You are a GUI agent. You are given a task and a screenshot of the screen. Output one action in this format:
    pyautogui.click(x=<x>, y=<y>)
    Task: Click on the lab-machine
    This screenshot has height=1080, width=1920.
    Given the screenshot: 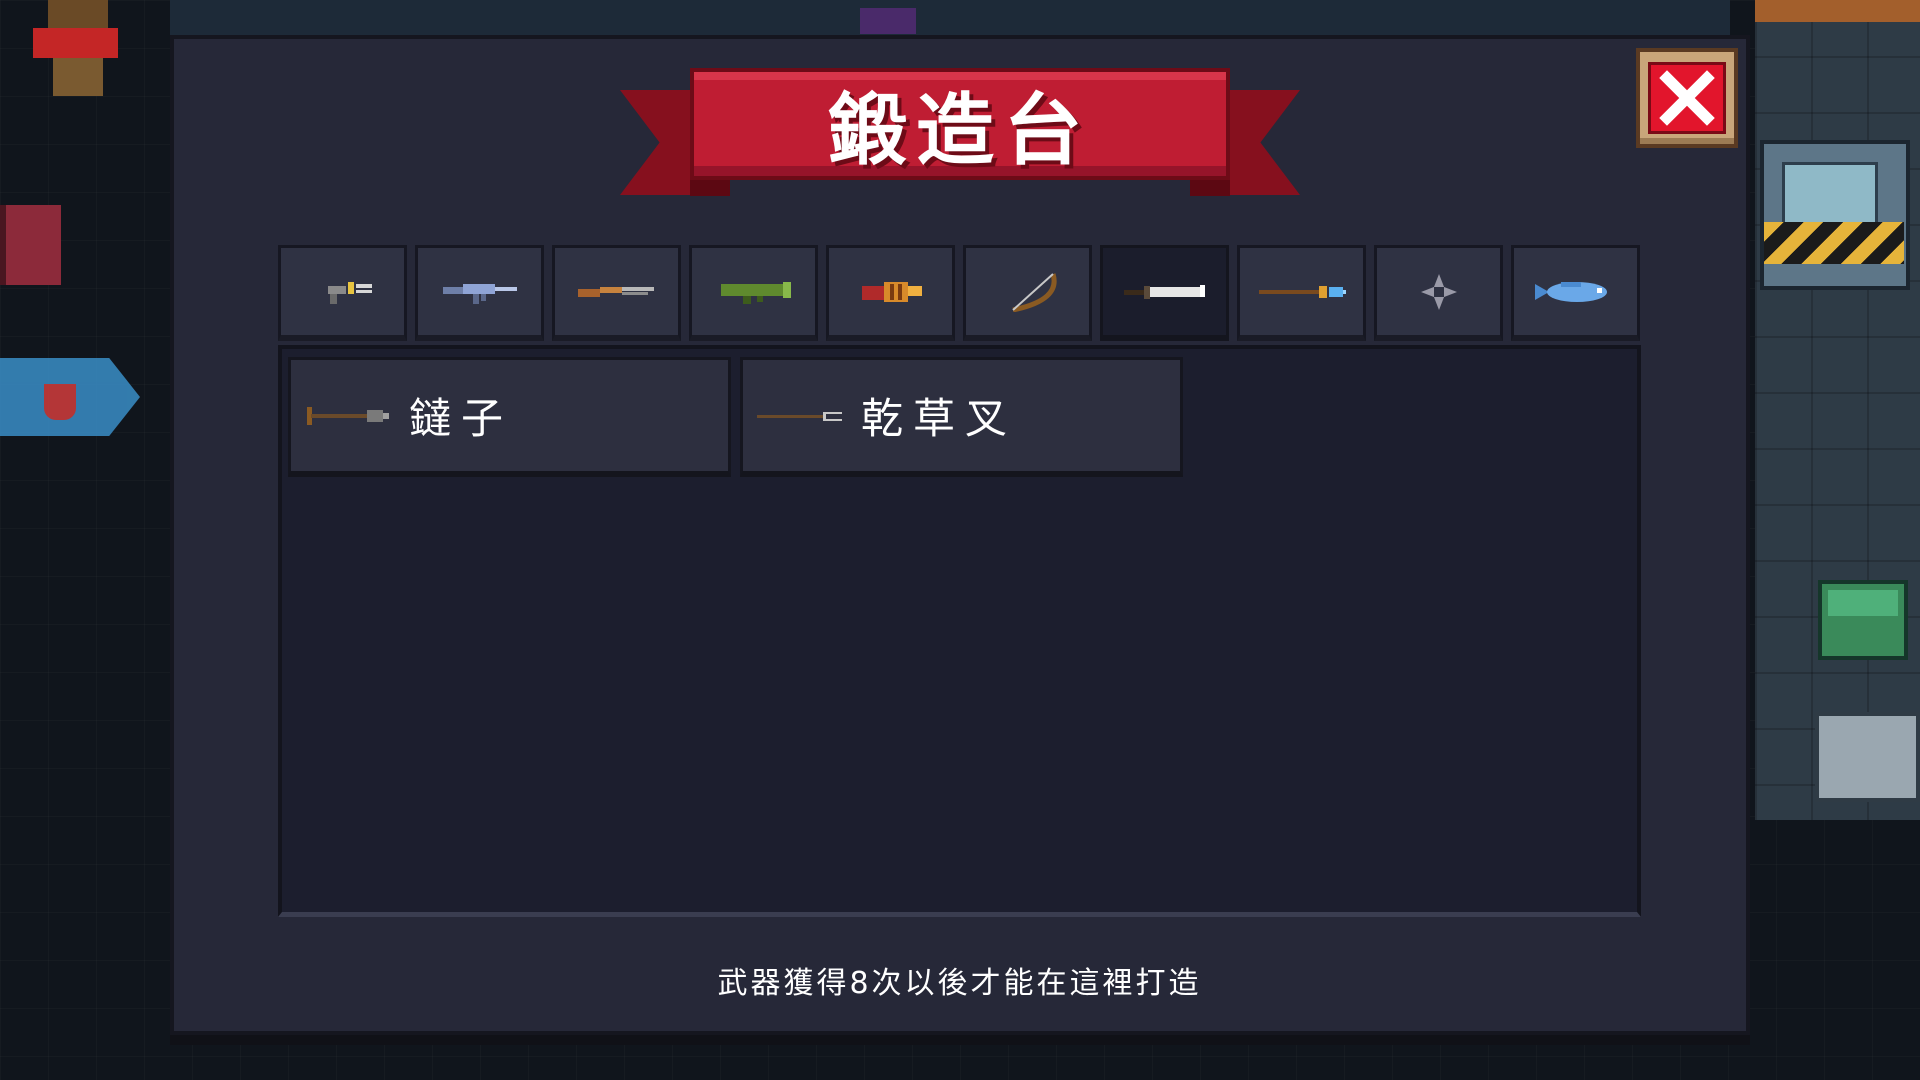 What is the action you would take?
    pyautogui.click(x=1835, y=215)
    